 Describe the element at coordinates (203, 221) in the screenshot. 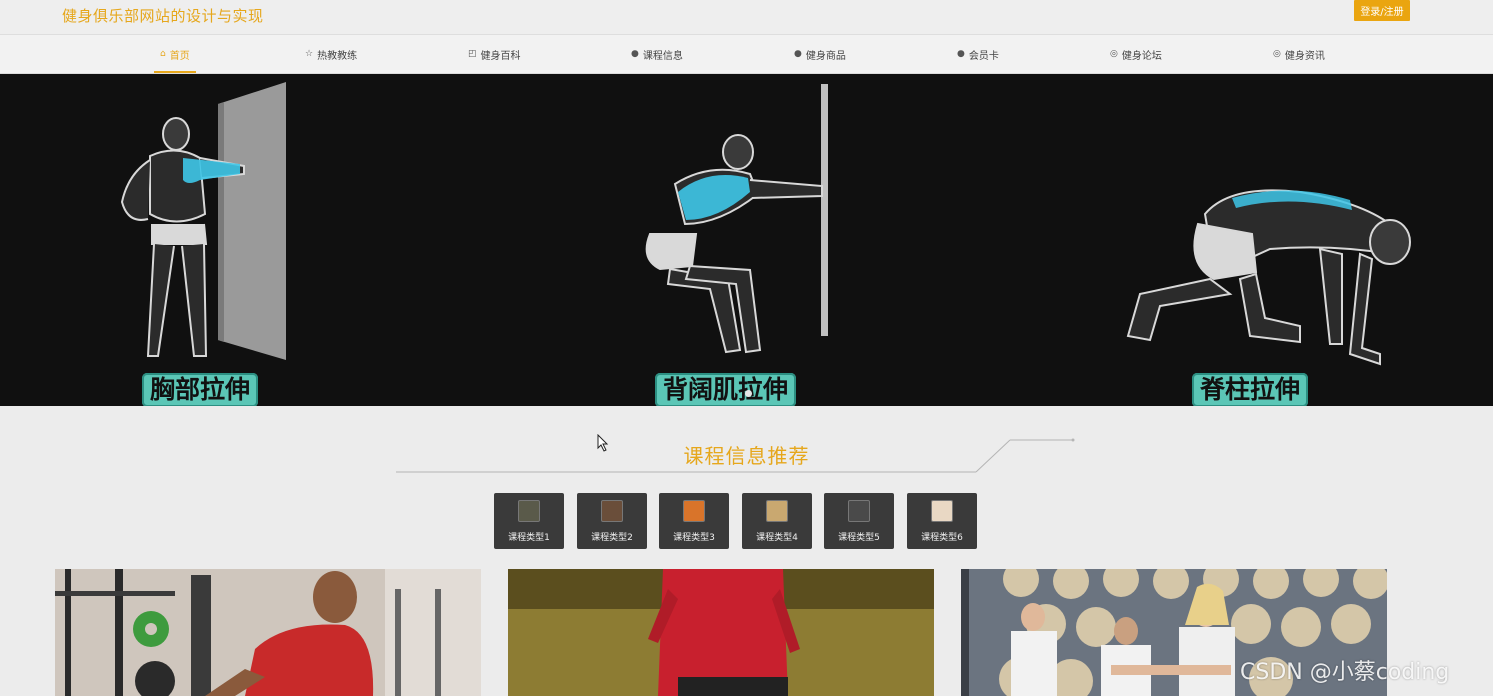

I see `chest-stretch-illustration` at that location.